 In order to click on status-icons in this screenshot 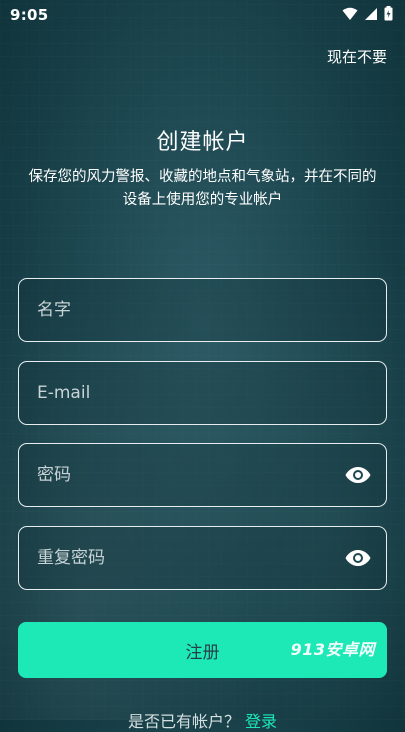, I will do `click(367, 15)`.